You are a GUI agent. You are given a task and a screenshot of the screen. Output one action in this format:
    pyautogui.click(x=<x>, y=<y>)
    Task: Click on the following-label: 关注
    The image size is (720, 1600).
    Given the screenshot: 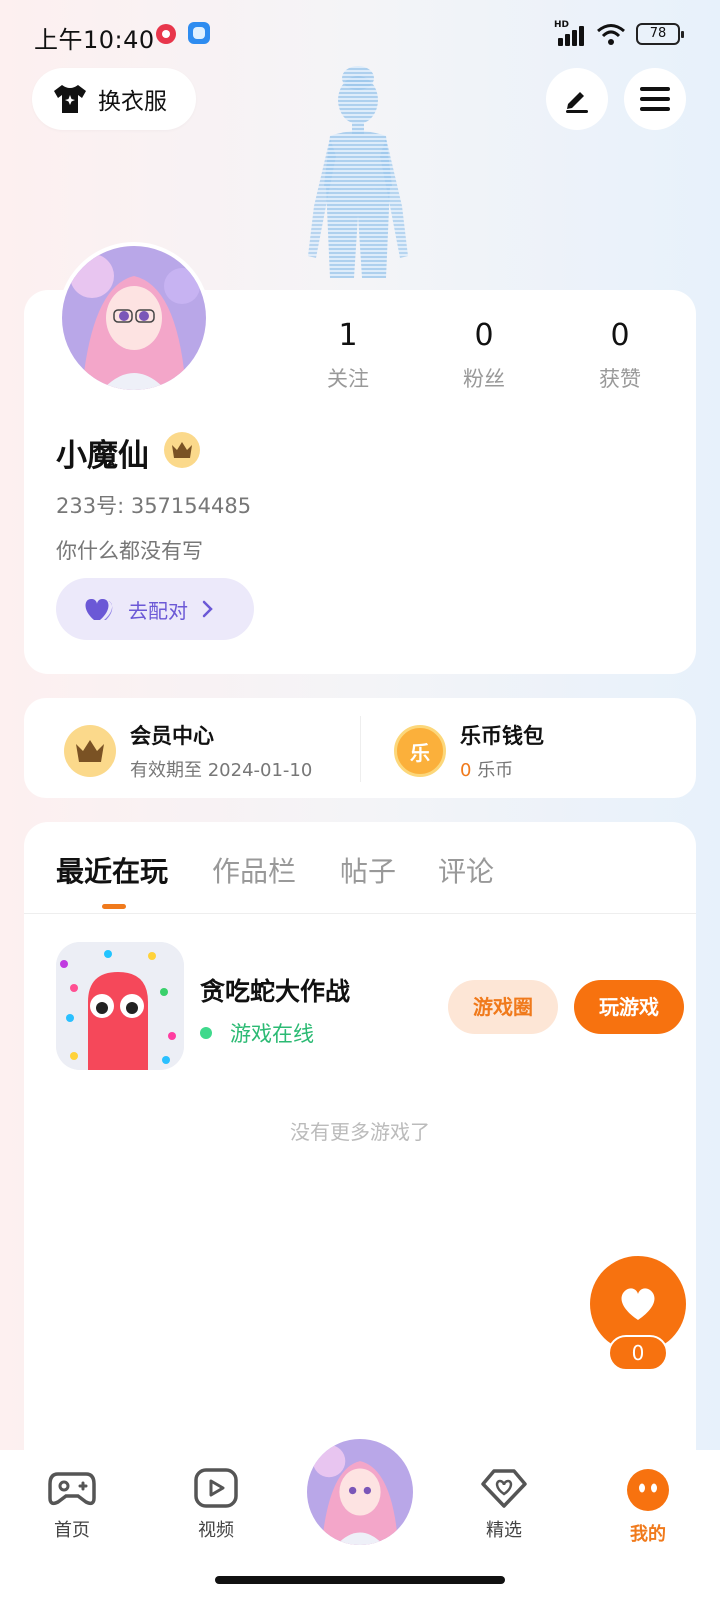 What is the action you would take?
    pyautogui.click(x=348, y=379)
    